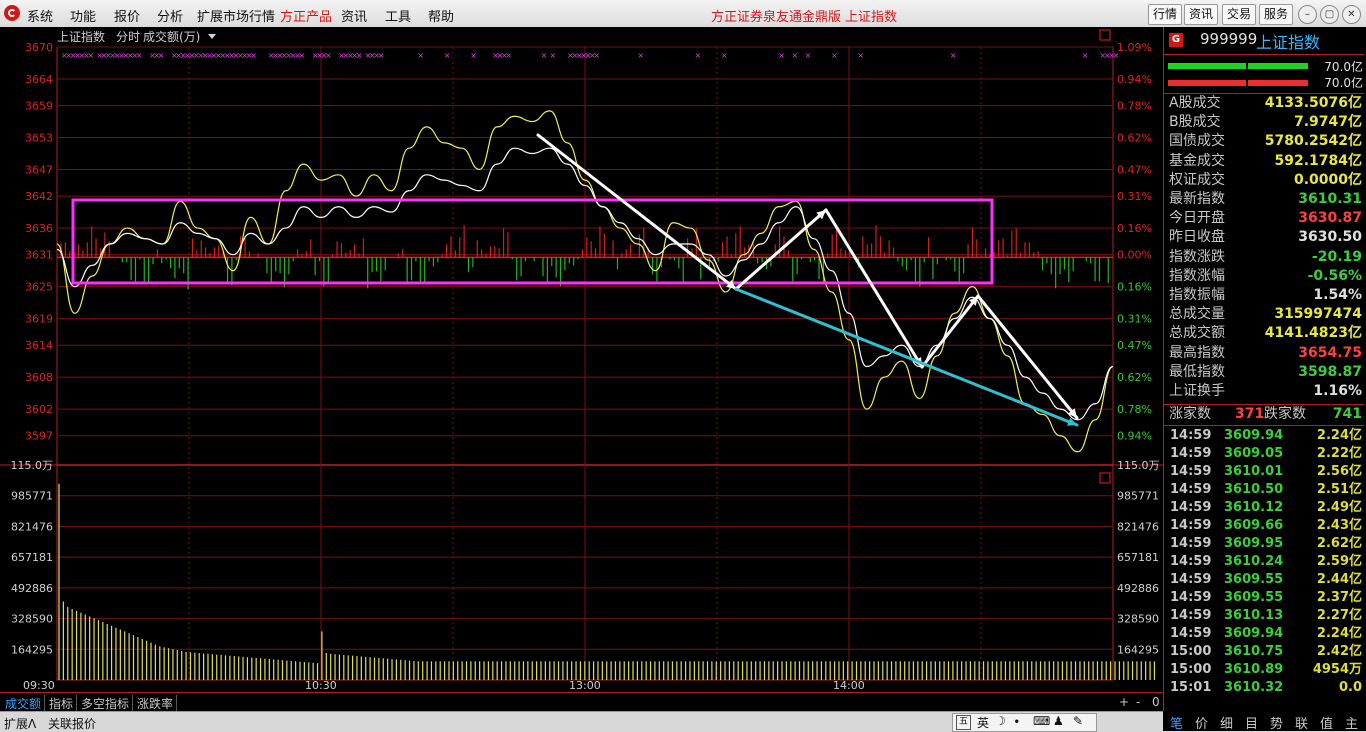 The height and width of the screenshot is (732, 1366). What do you see at coordinates (1329, 14) in the screenshot?
I see `restore-icon: ▢` at bounding box center [1329, 14].